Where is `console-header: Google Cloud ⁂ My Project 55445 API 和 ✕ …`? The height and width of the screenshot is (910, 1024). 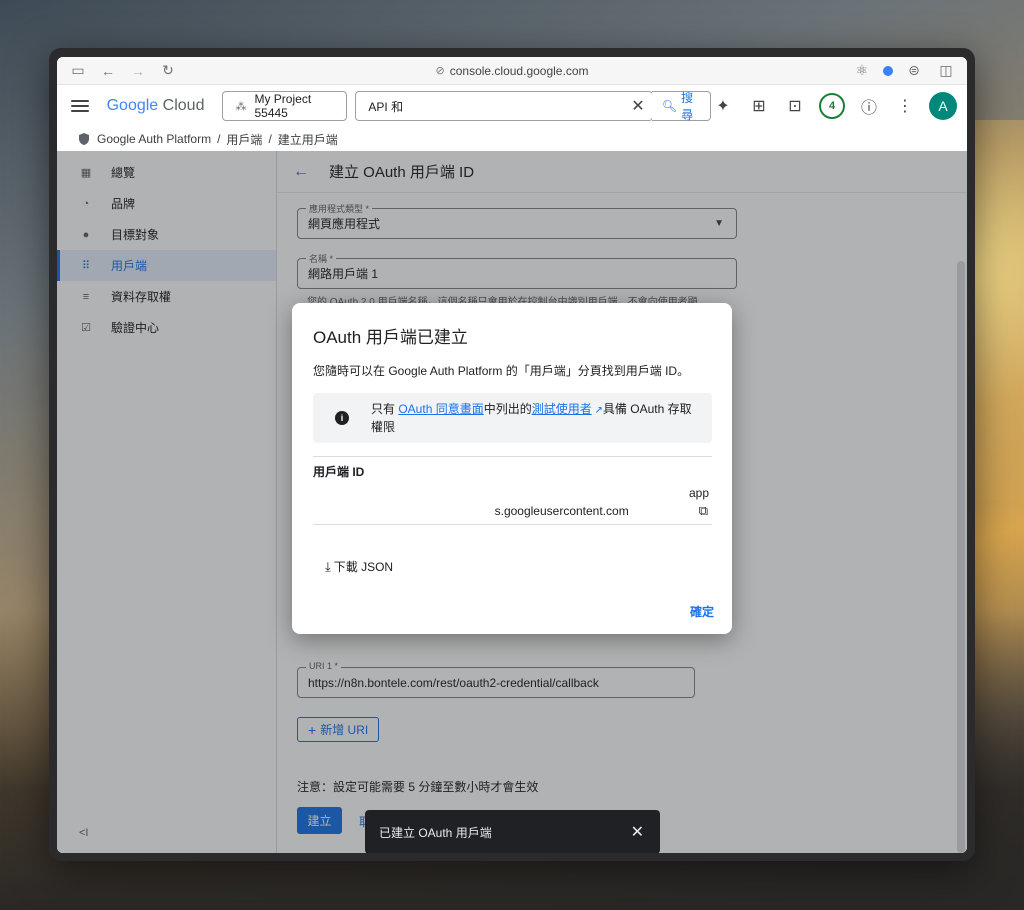 console-header: Google Cloud ⁂ My Project 55445 API 和 ✕ … is located at coordinates (512, 106).